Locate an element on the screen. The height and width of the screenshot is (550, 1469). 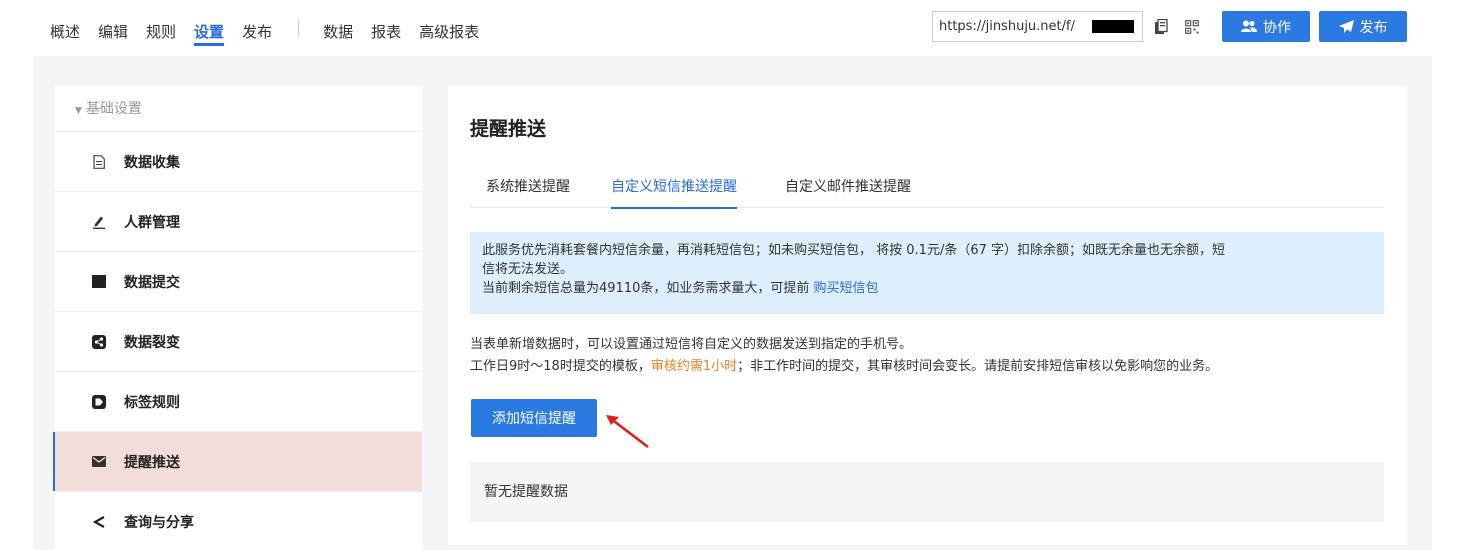
sidebar-item-query-share: 查询与分享 is located at coordinates (238, 521).